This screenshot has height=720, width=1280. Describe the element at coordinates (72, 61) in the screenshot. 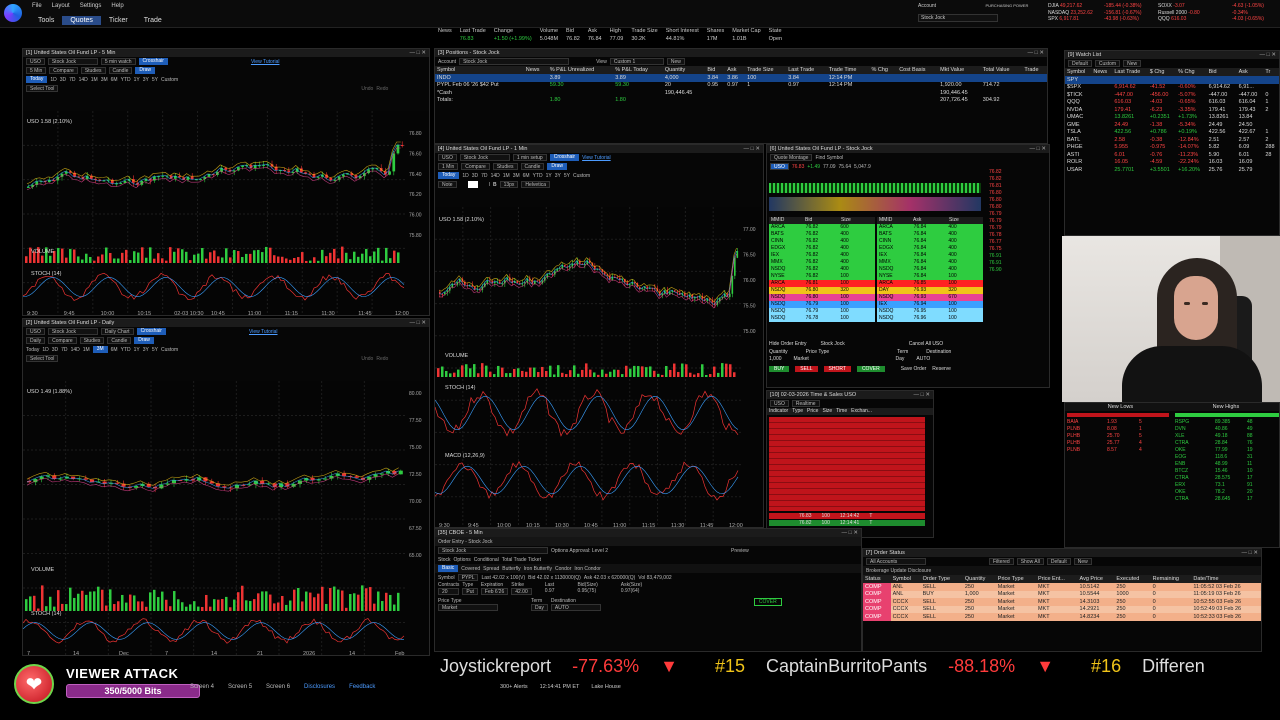

I see `chart1-account-dropdown: Stock Jock` at that location.